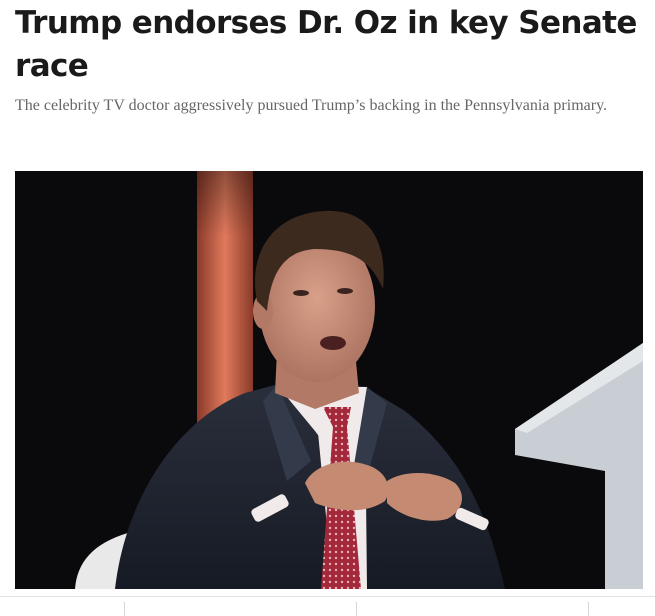 The height and width of the screenshot is (616, 655). I want to click on article-headline: Trump endorses Dr. Oz in key Senate race, so click(326, 44).